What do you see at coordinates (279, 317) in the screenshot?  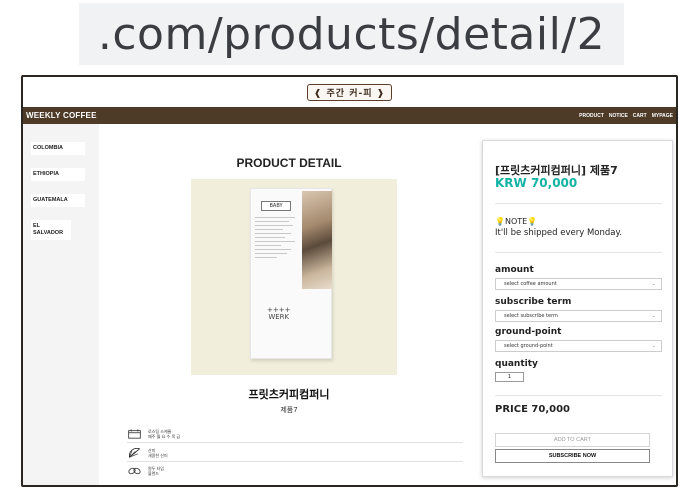 I see `bag-brand-text: WERK` at bounding box center [279, 317].